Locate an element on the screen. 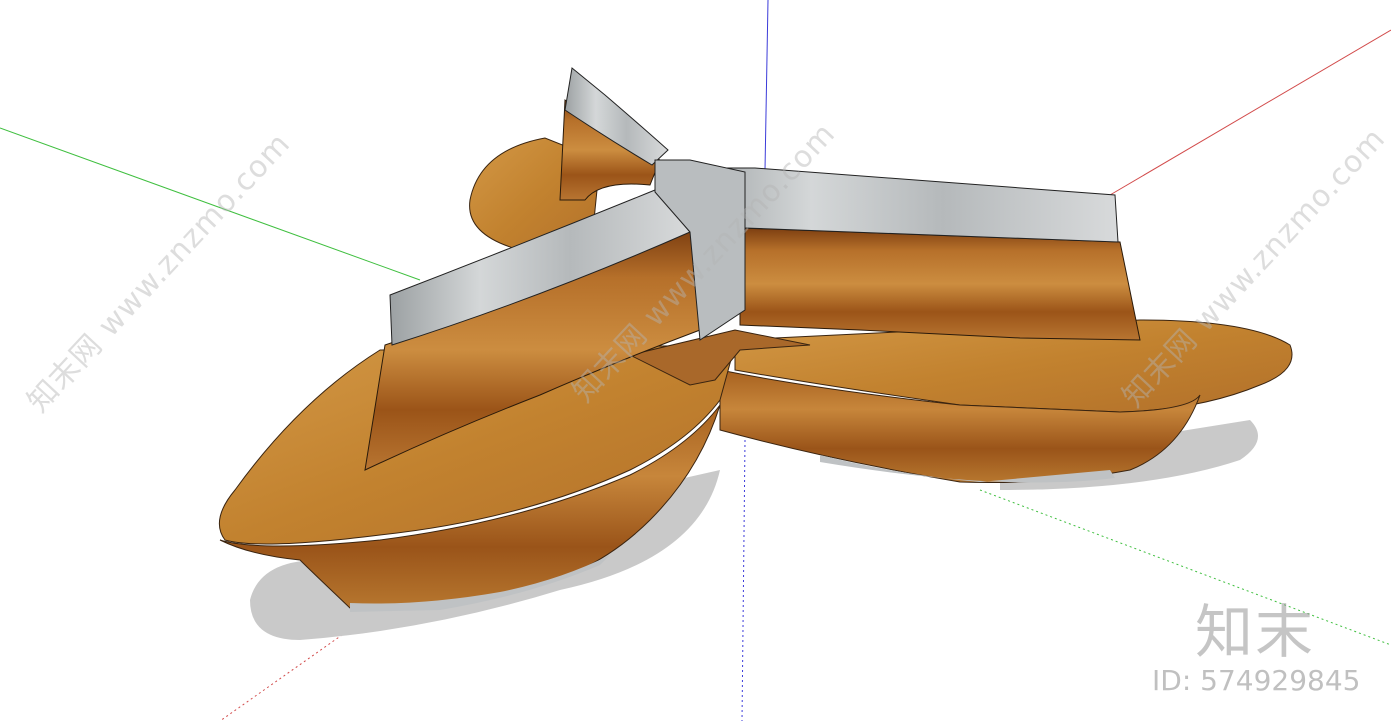 Image resolution: width=1391 pixels, height=725 pixels. axis-blue is located at coordinates (766, 85).